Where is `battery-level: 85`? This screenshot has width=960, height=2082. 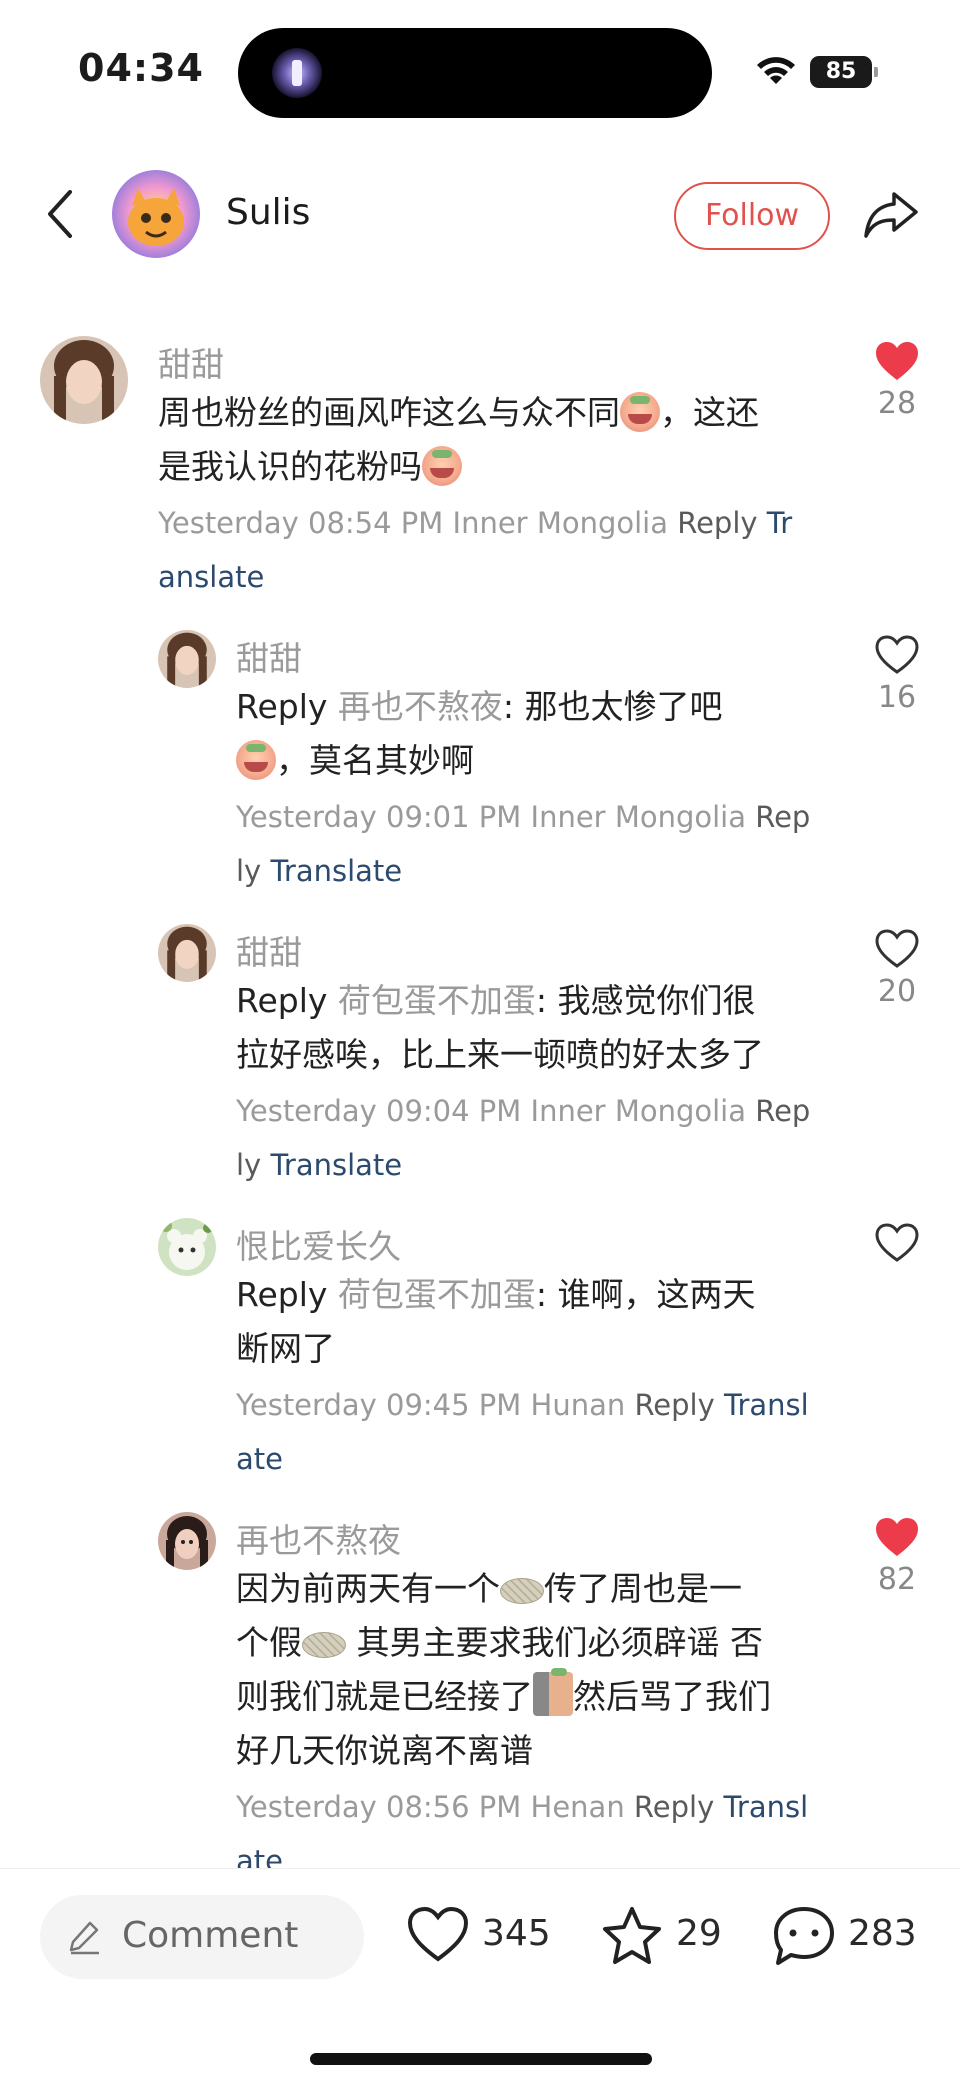 battery-level: 85 is located at coordinates (841, 71).